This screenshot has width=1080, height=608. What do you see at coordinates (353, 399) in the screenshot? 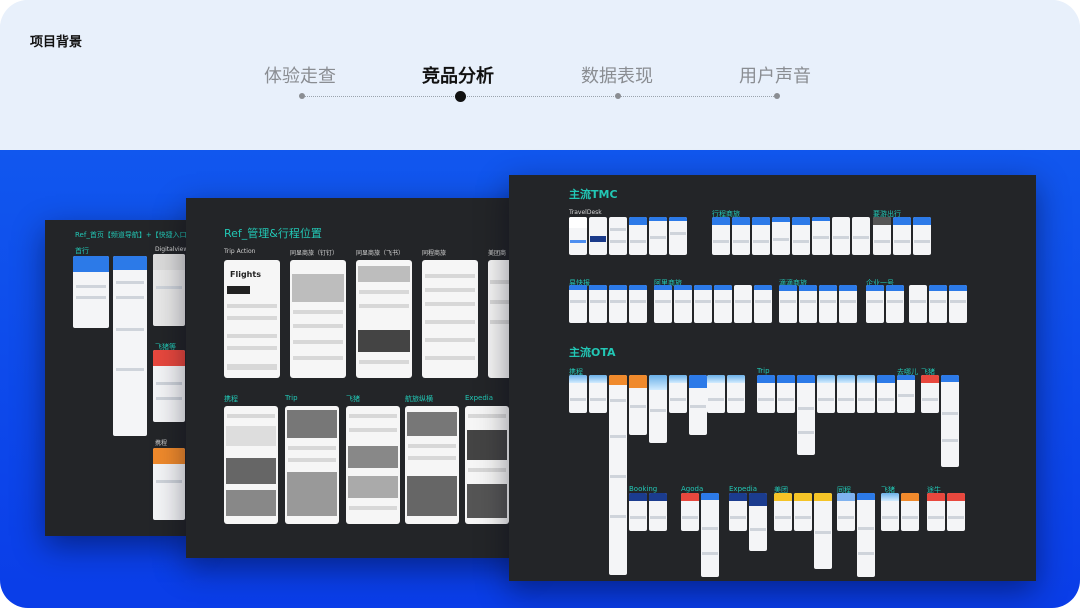
I see `col-label: 飞猪` at bounding box center [353, 399].